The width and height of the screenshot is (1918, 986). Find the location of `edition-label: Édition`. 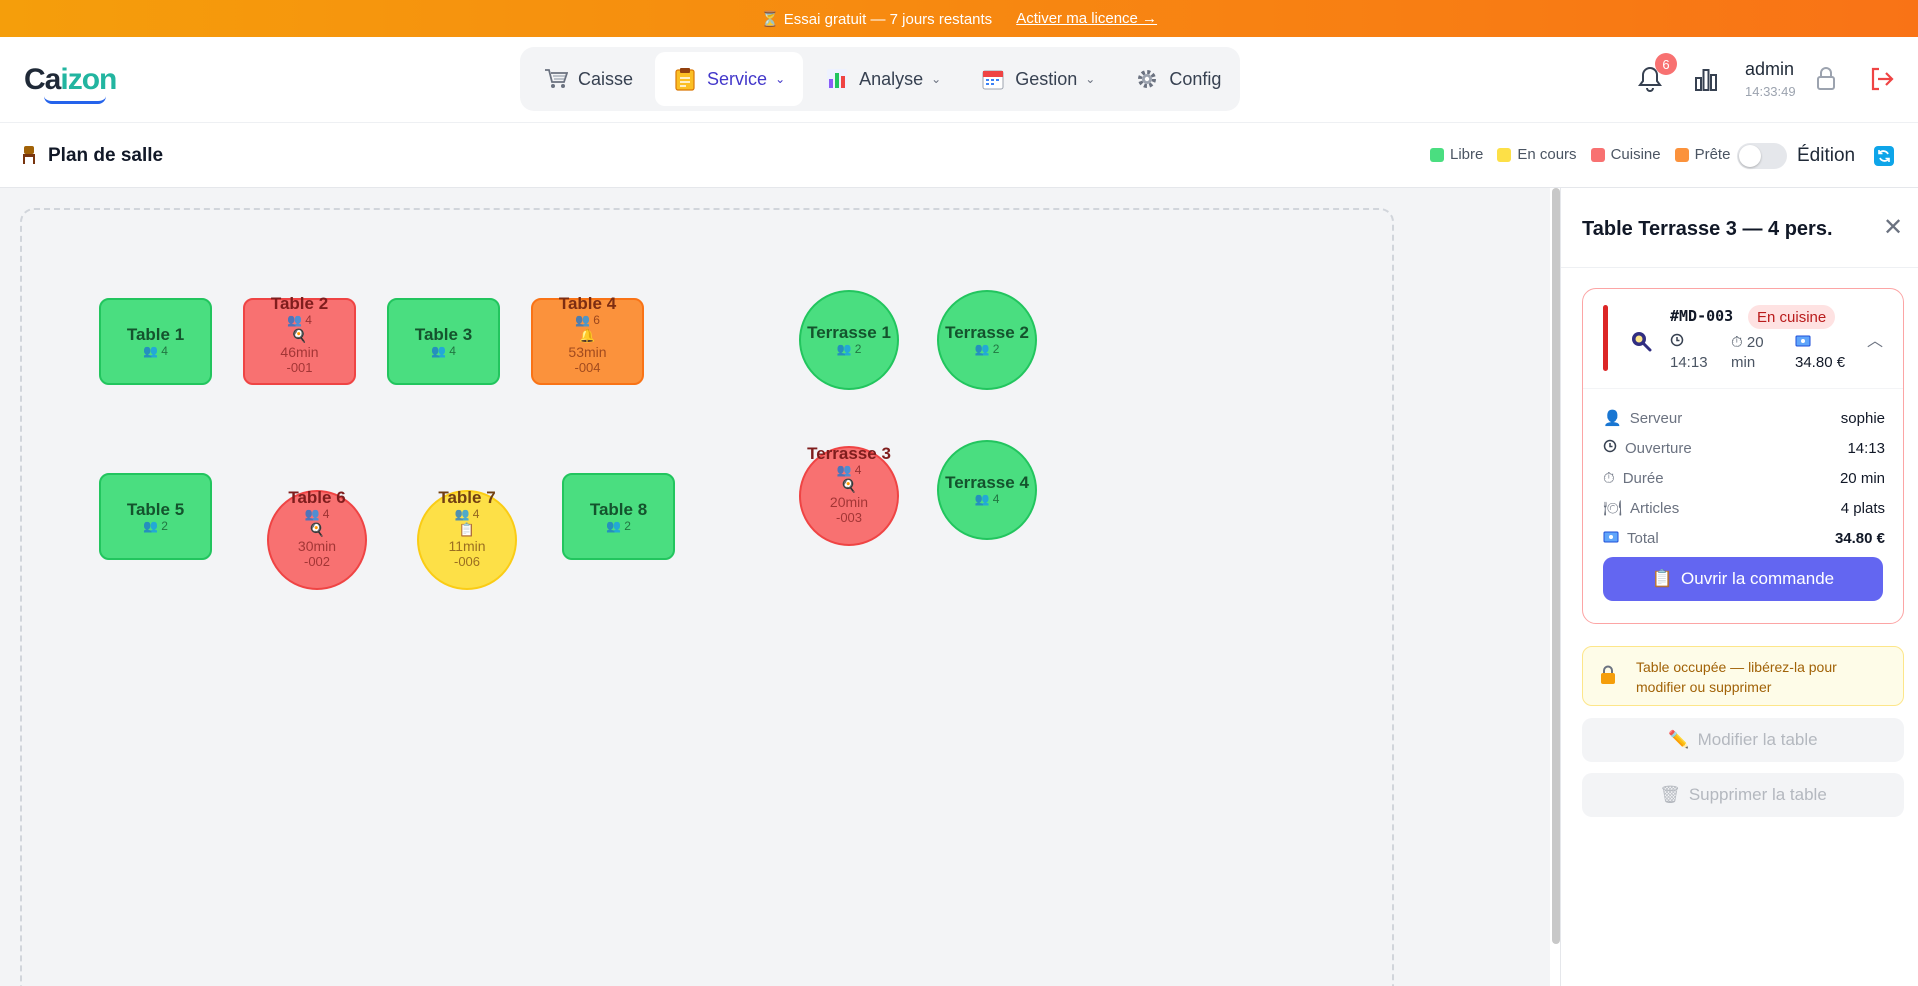

edition-label: Édition is located at coordinates (1826, 155).